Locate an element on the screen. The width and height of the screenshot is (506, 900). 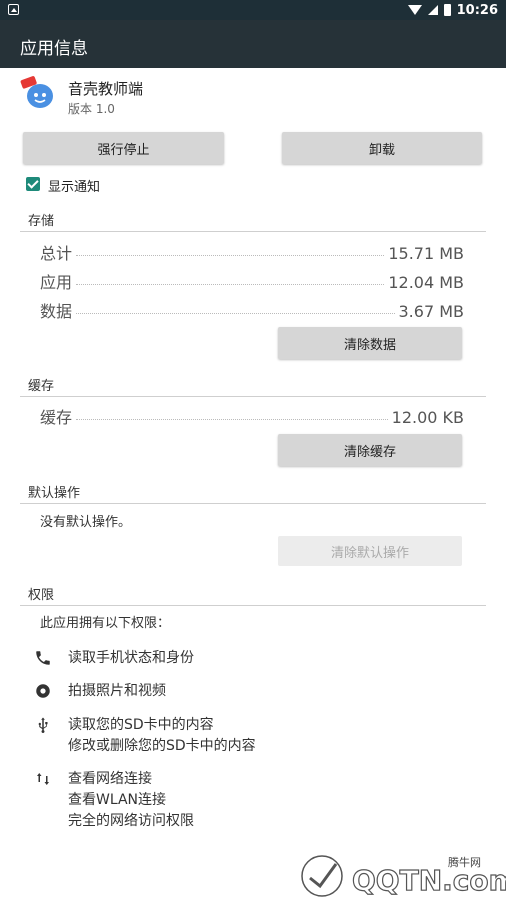
app-icon is located at coordinates (36, 92).